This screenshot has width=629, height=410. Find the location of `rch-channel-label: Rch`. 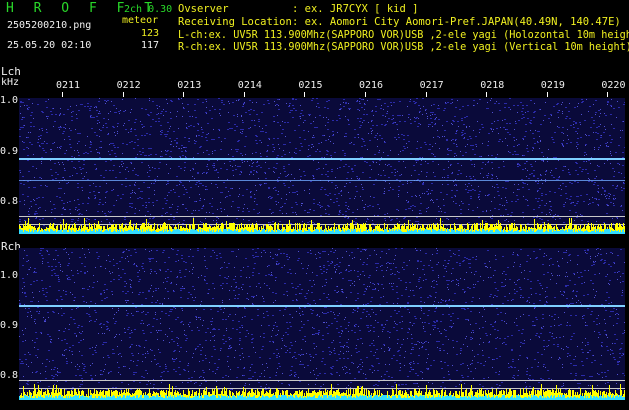

rch-channel-label: Rch is located at coordinates (11, 246).